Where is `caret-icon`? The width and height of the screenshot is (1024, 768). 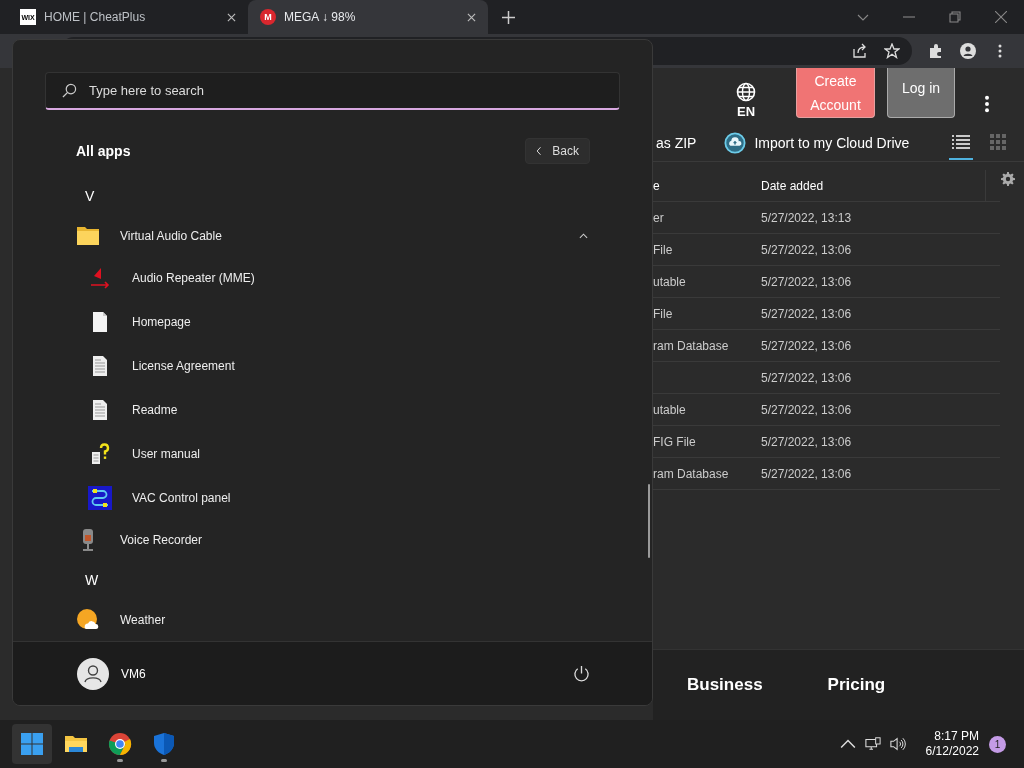
caret-icon is located at coordinates (583, 236).